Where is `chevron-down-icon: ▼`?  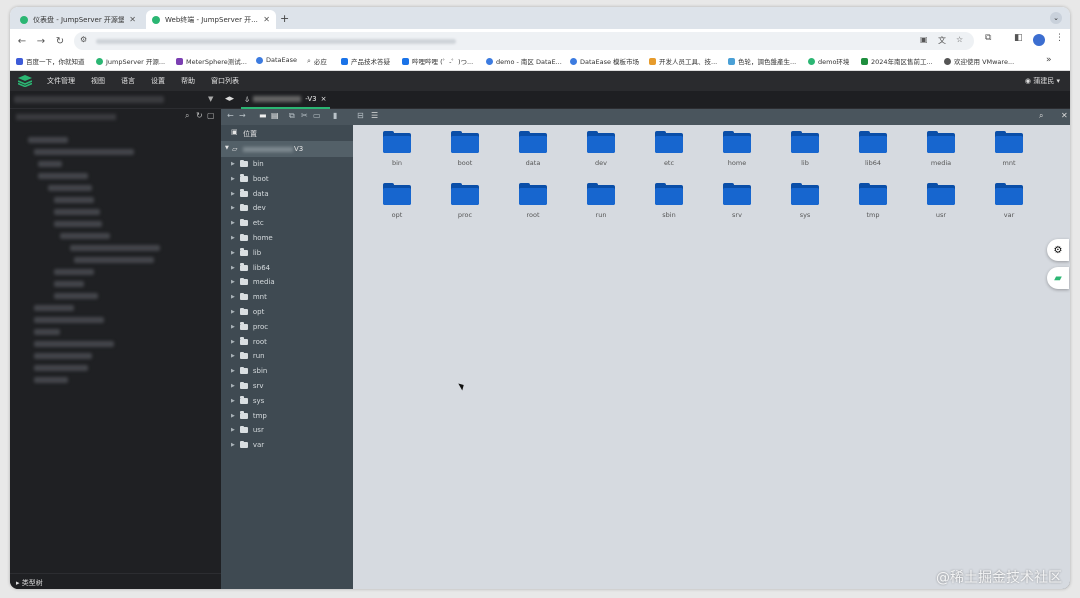 chevron-down-icon: ▼ is located at coordinates (210, 99).